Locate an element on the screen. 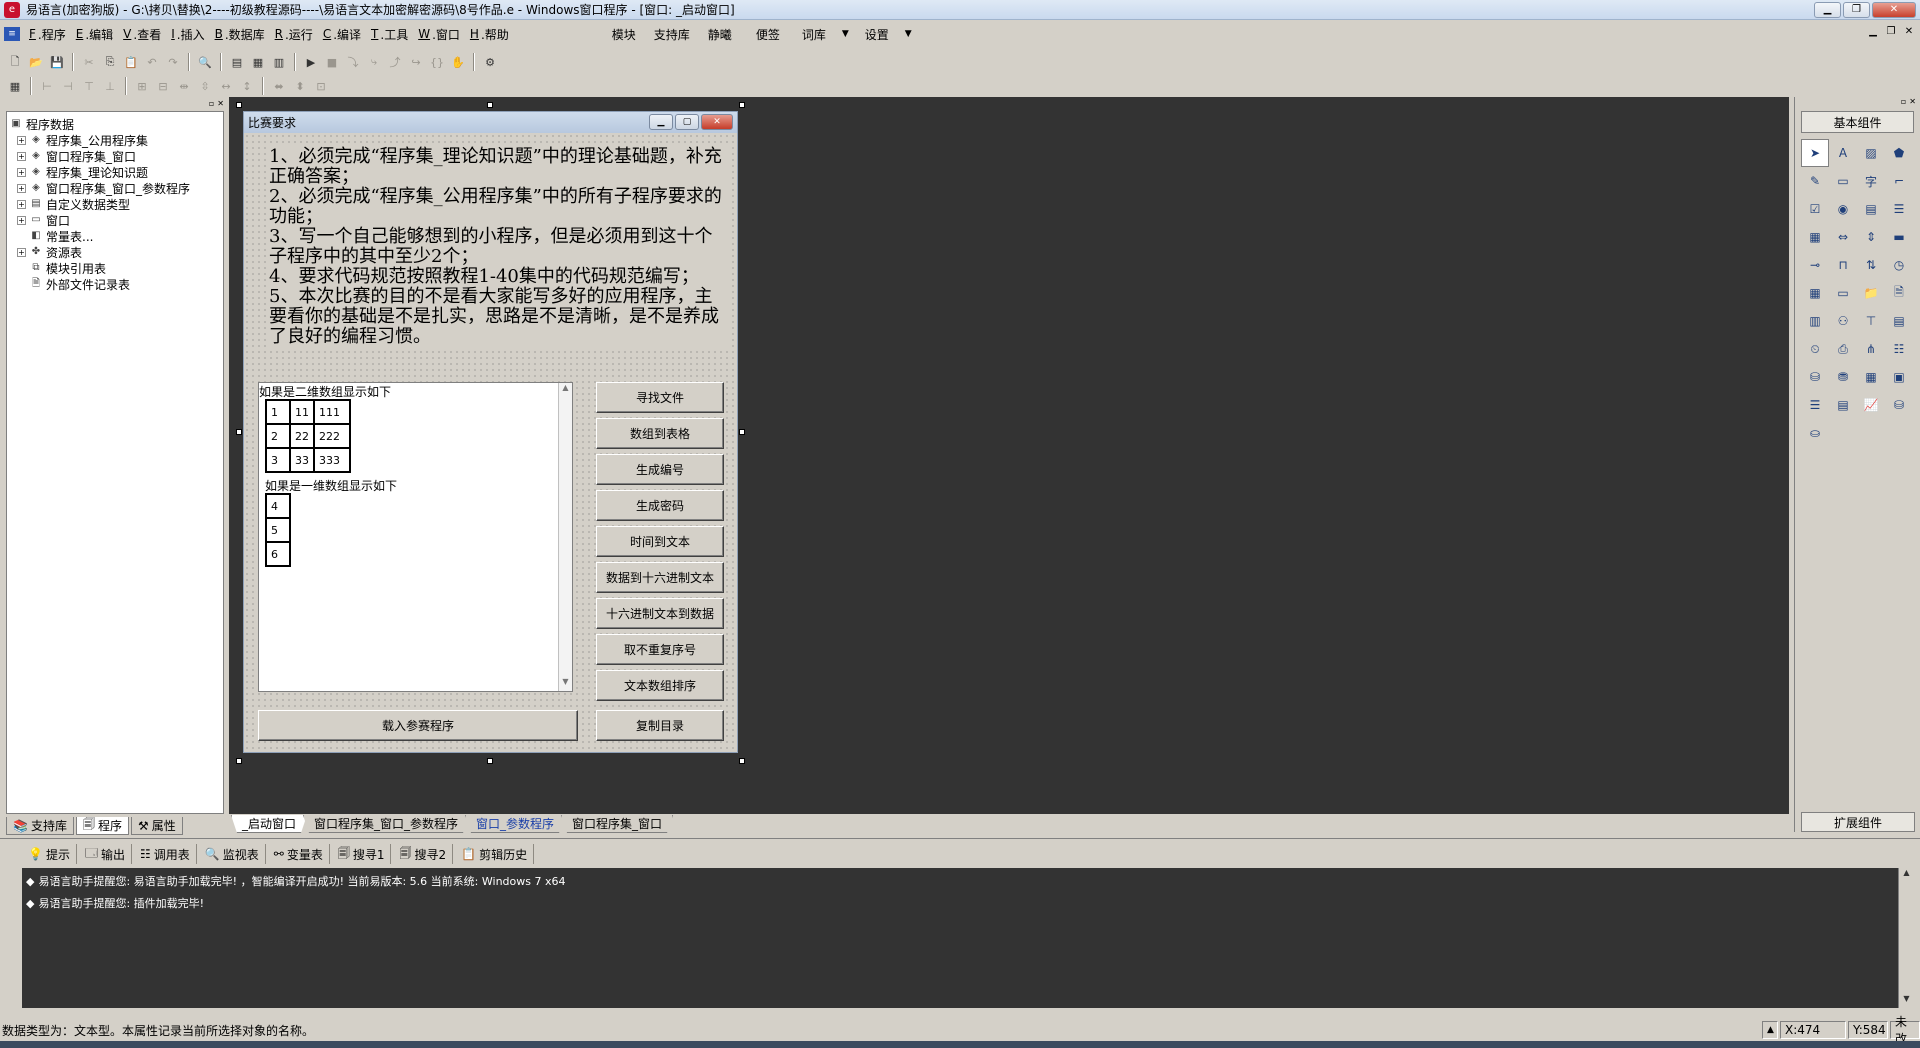 The height and width of the screenshot is (1048, 1920). menu-window: W .窗口 is located at coordinates (439, 34).